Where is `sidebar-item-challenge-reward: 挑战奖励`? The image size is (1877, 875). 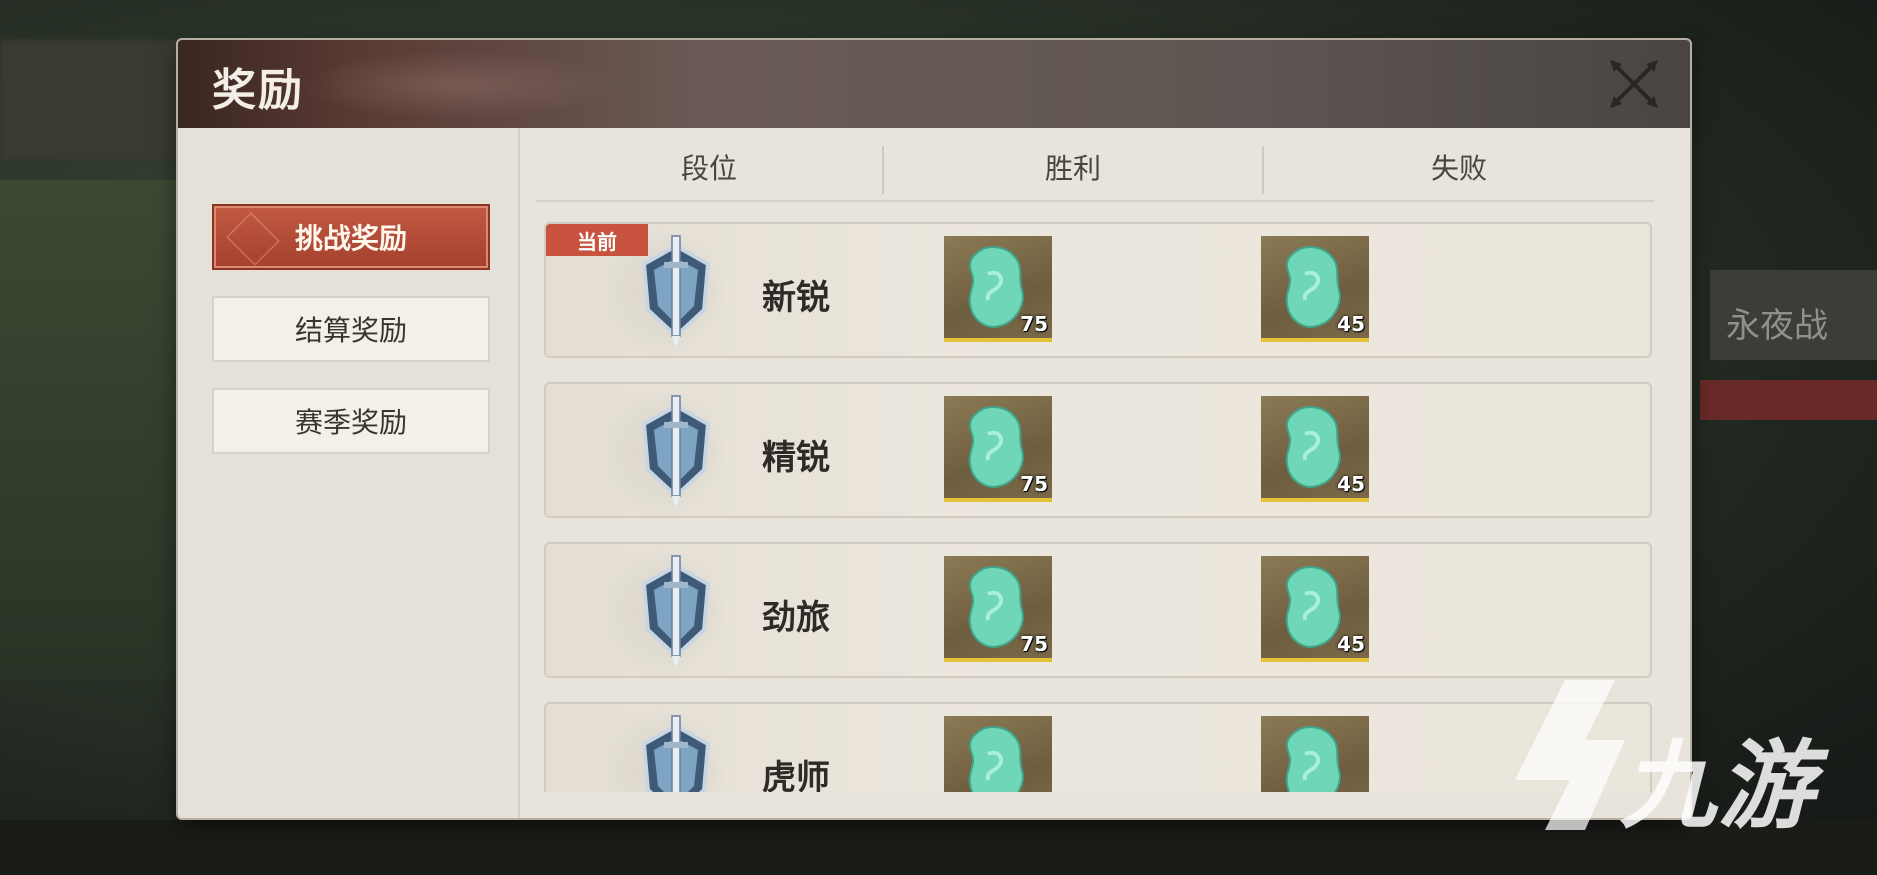 sidebar-item-challenge-reward: 挑战奖励 is located at coordinates (351, 237).